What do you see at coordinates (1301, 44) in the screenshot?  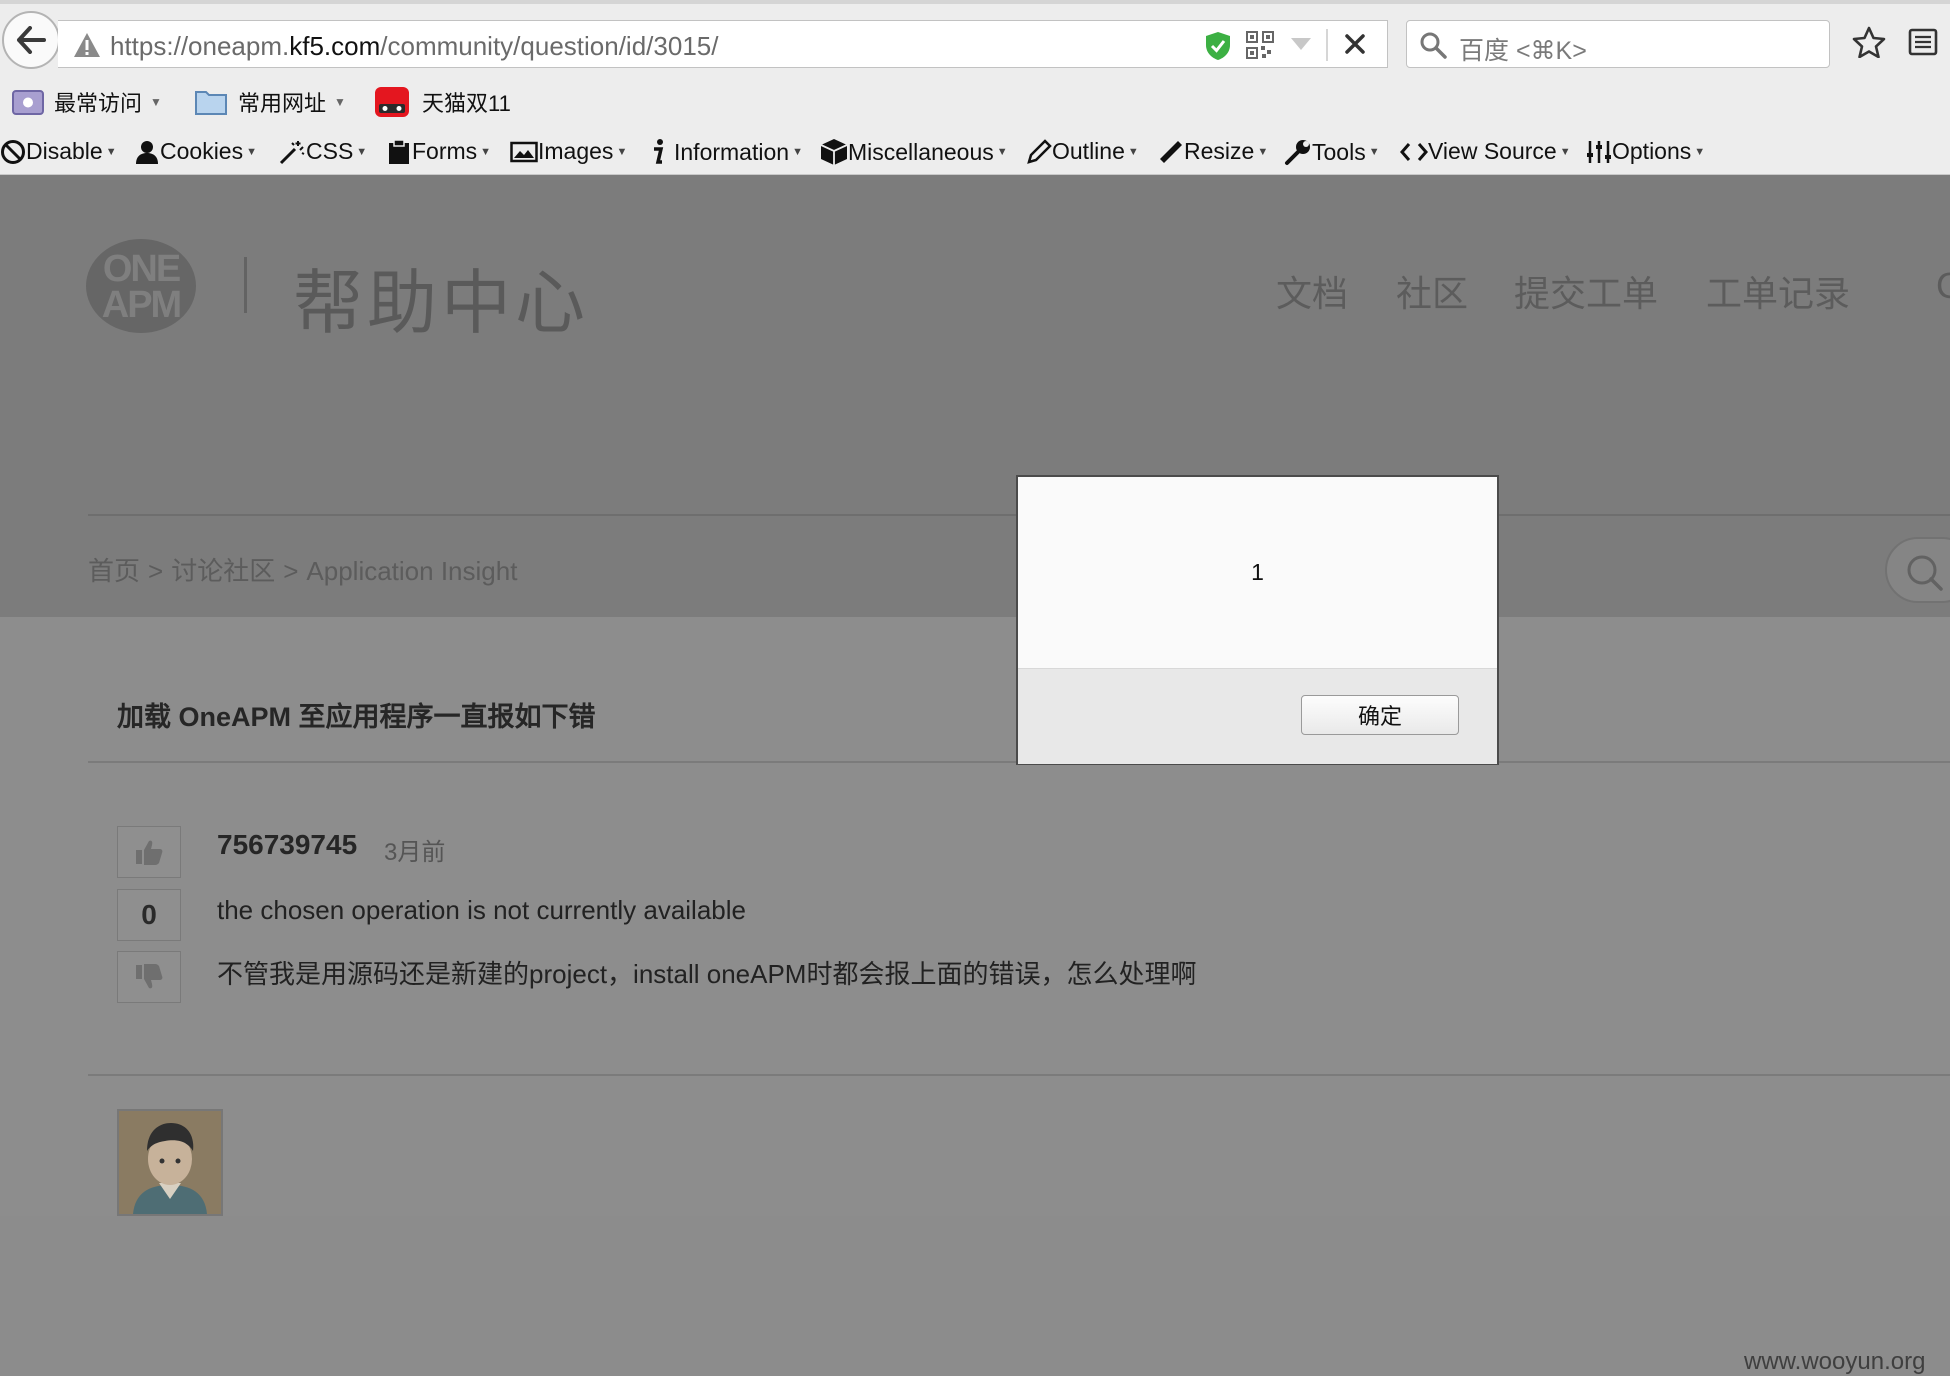 I see `dropdown-triangle-icon` at bounding box center [1301, 44].